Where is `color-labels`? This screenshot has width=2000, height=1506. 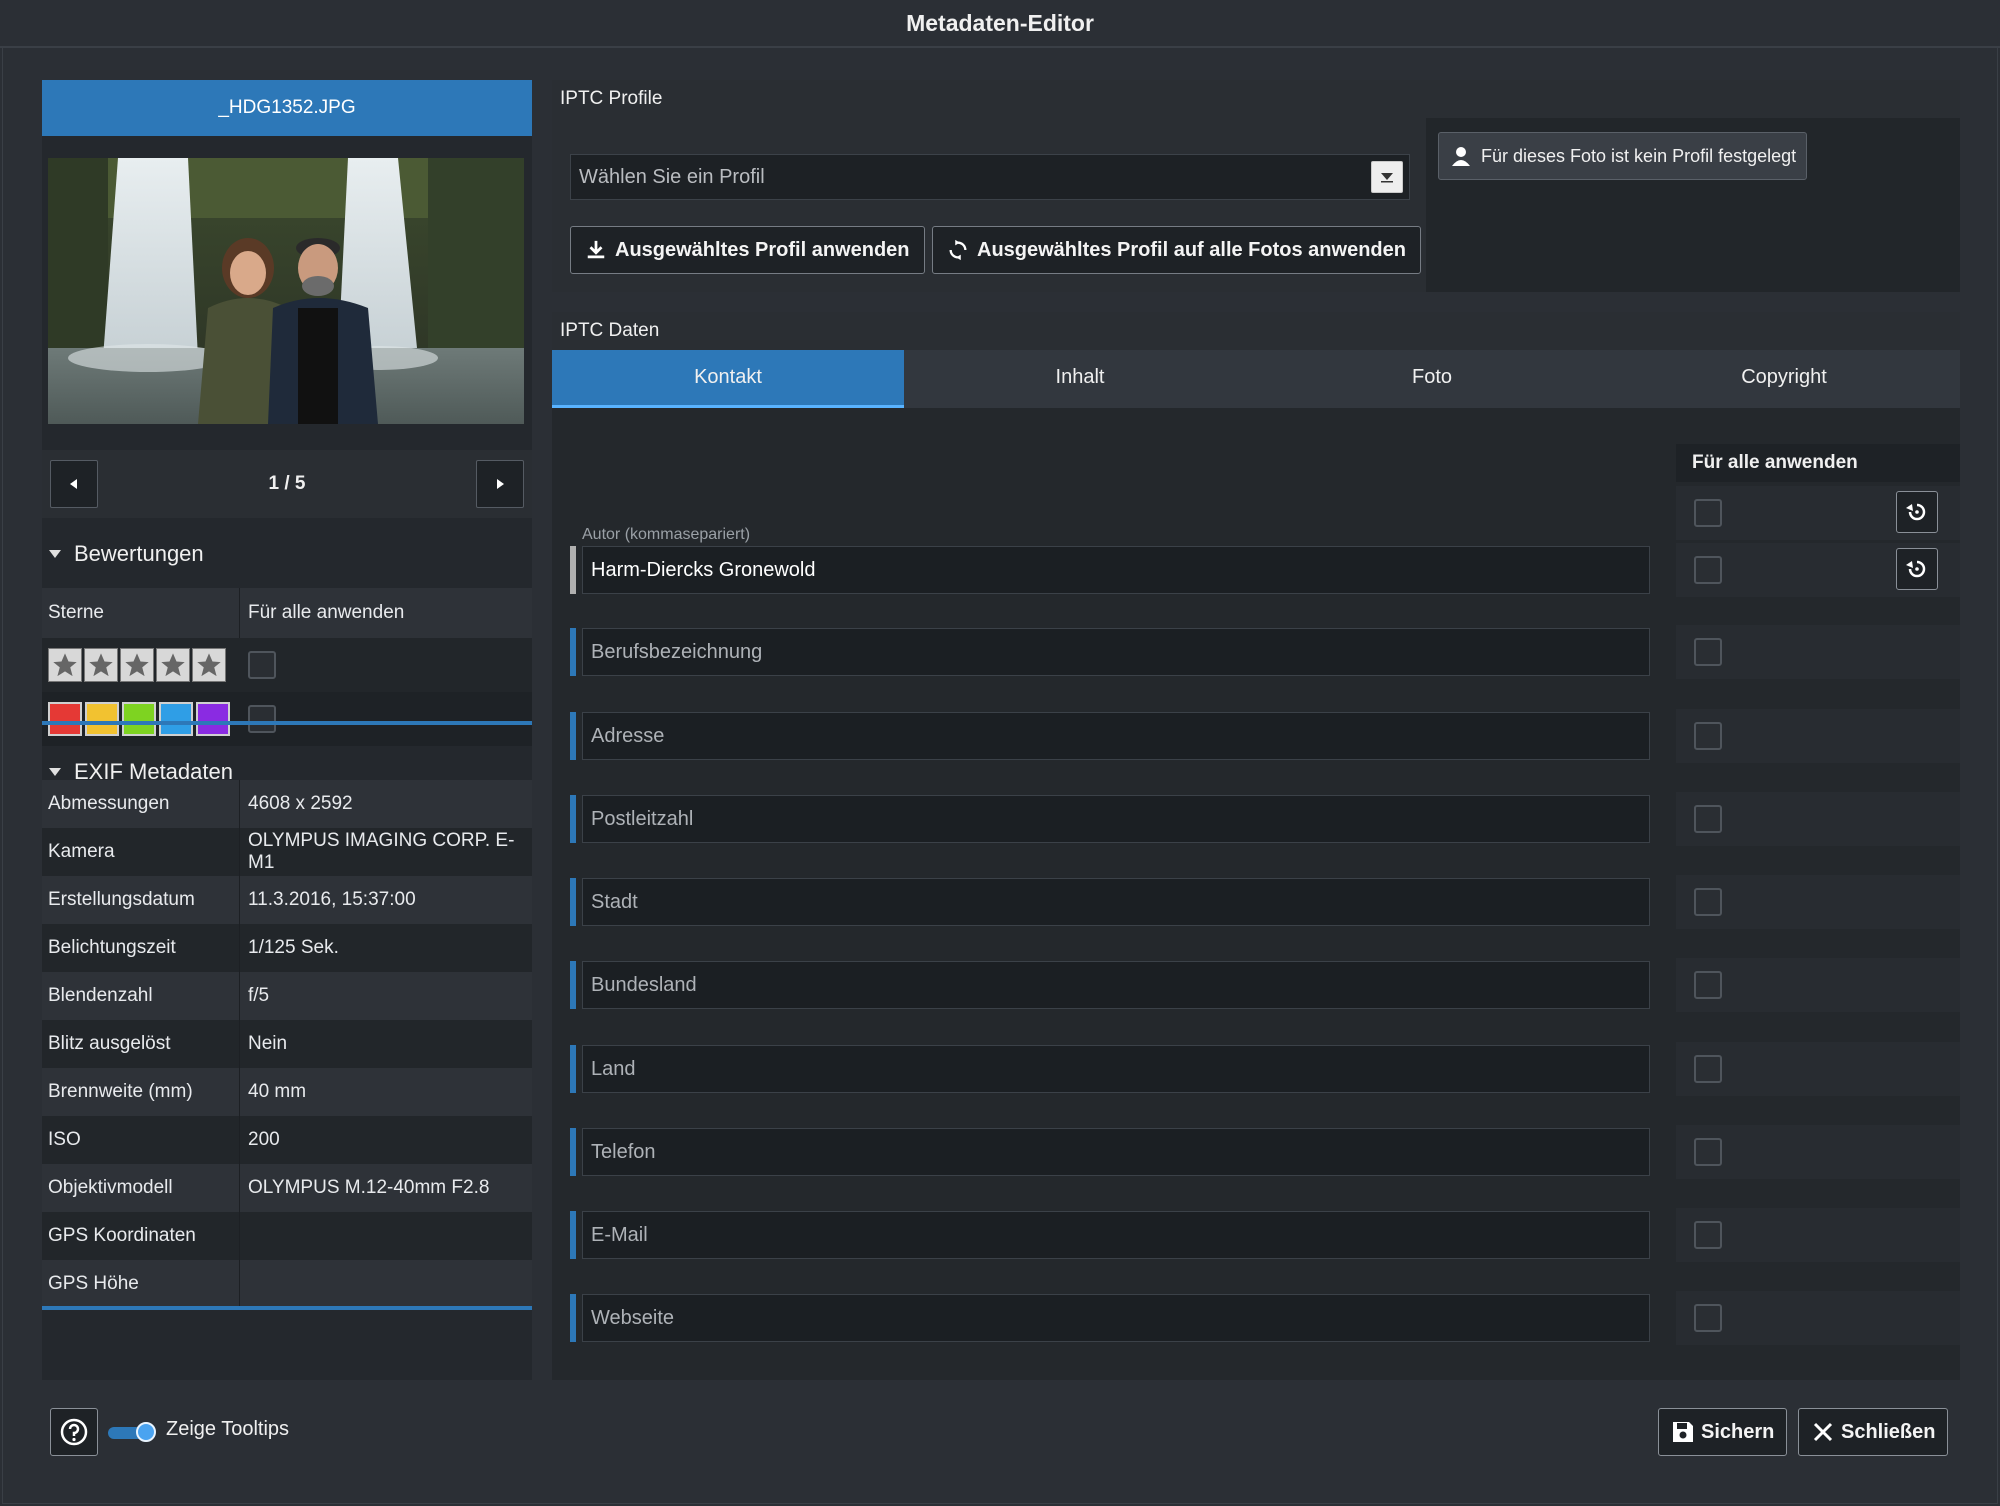 color-labels is located at coordinates (141, 719).